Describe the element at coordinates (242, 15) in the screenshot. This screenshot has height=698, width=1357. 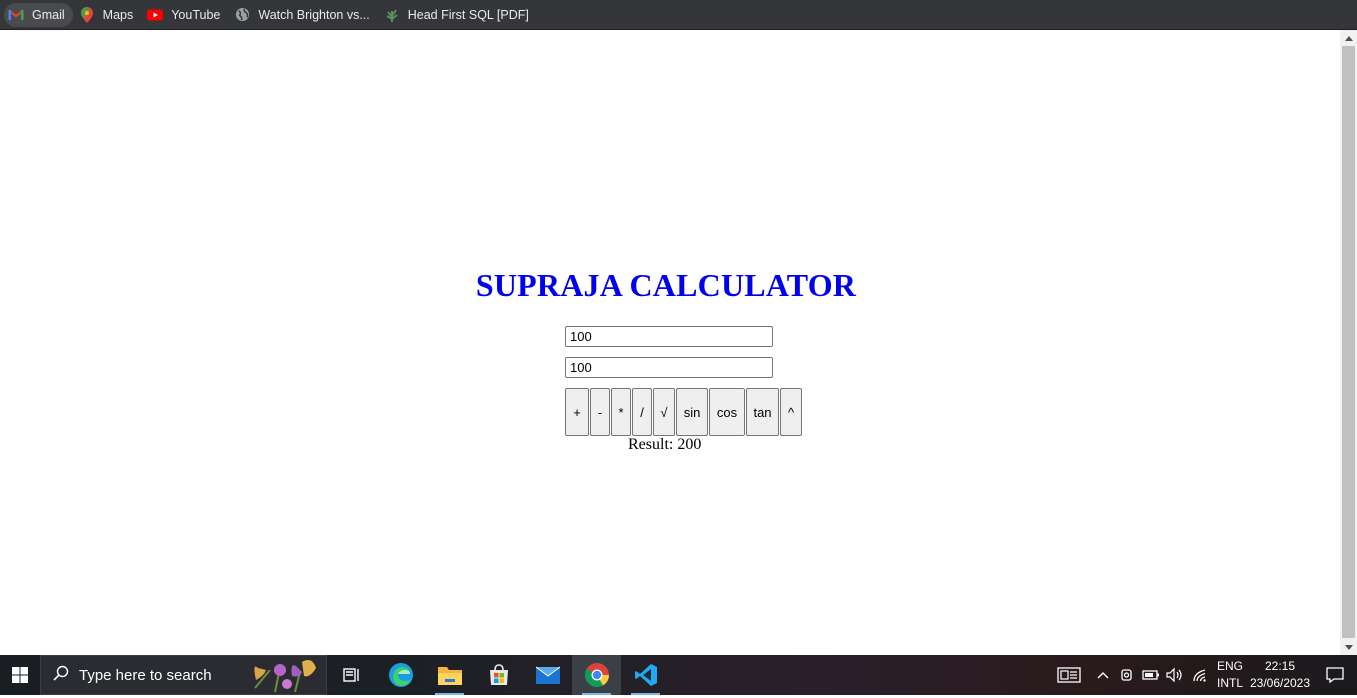
I see `globe-icon` at that location.